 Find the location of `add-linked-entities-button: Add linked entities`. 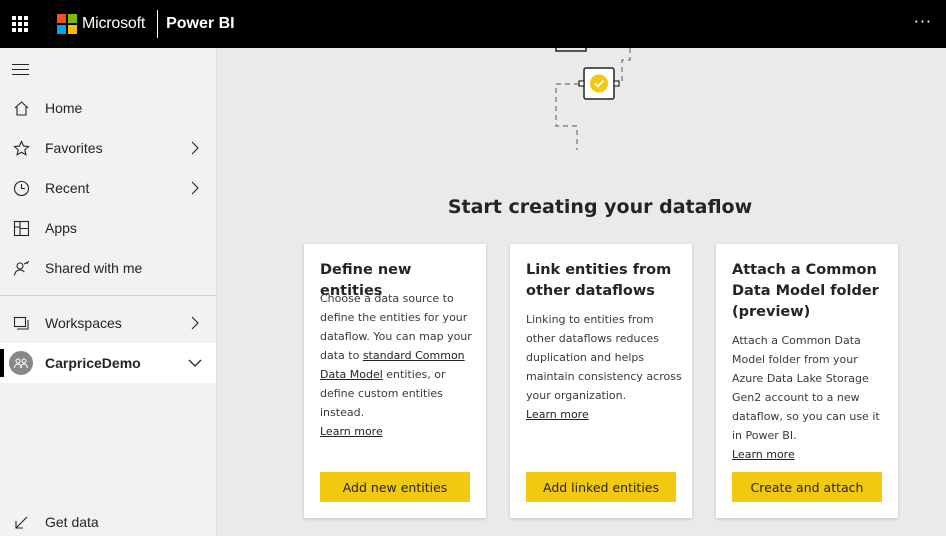

add-linked-entities-button: Add linked entities is located at coordinates (601, 487).